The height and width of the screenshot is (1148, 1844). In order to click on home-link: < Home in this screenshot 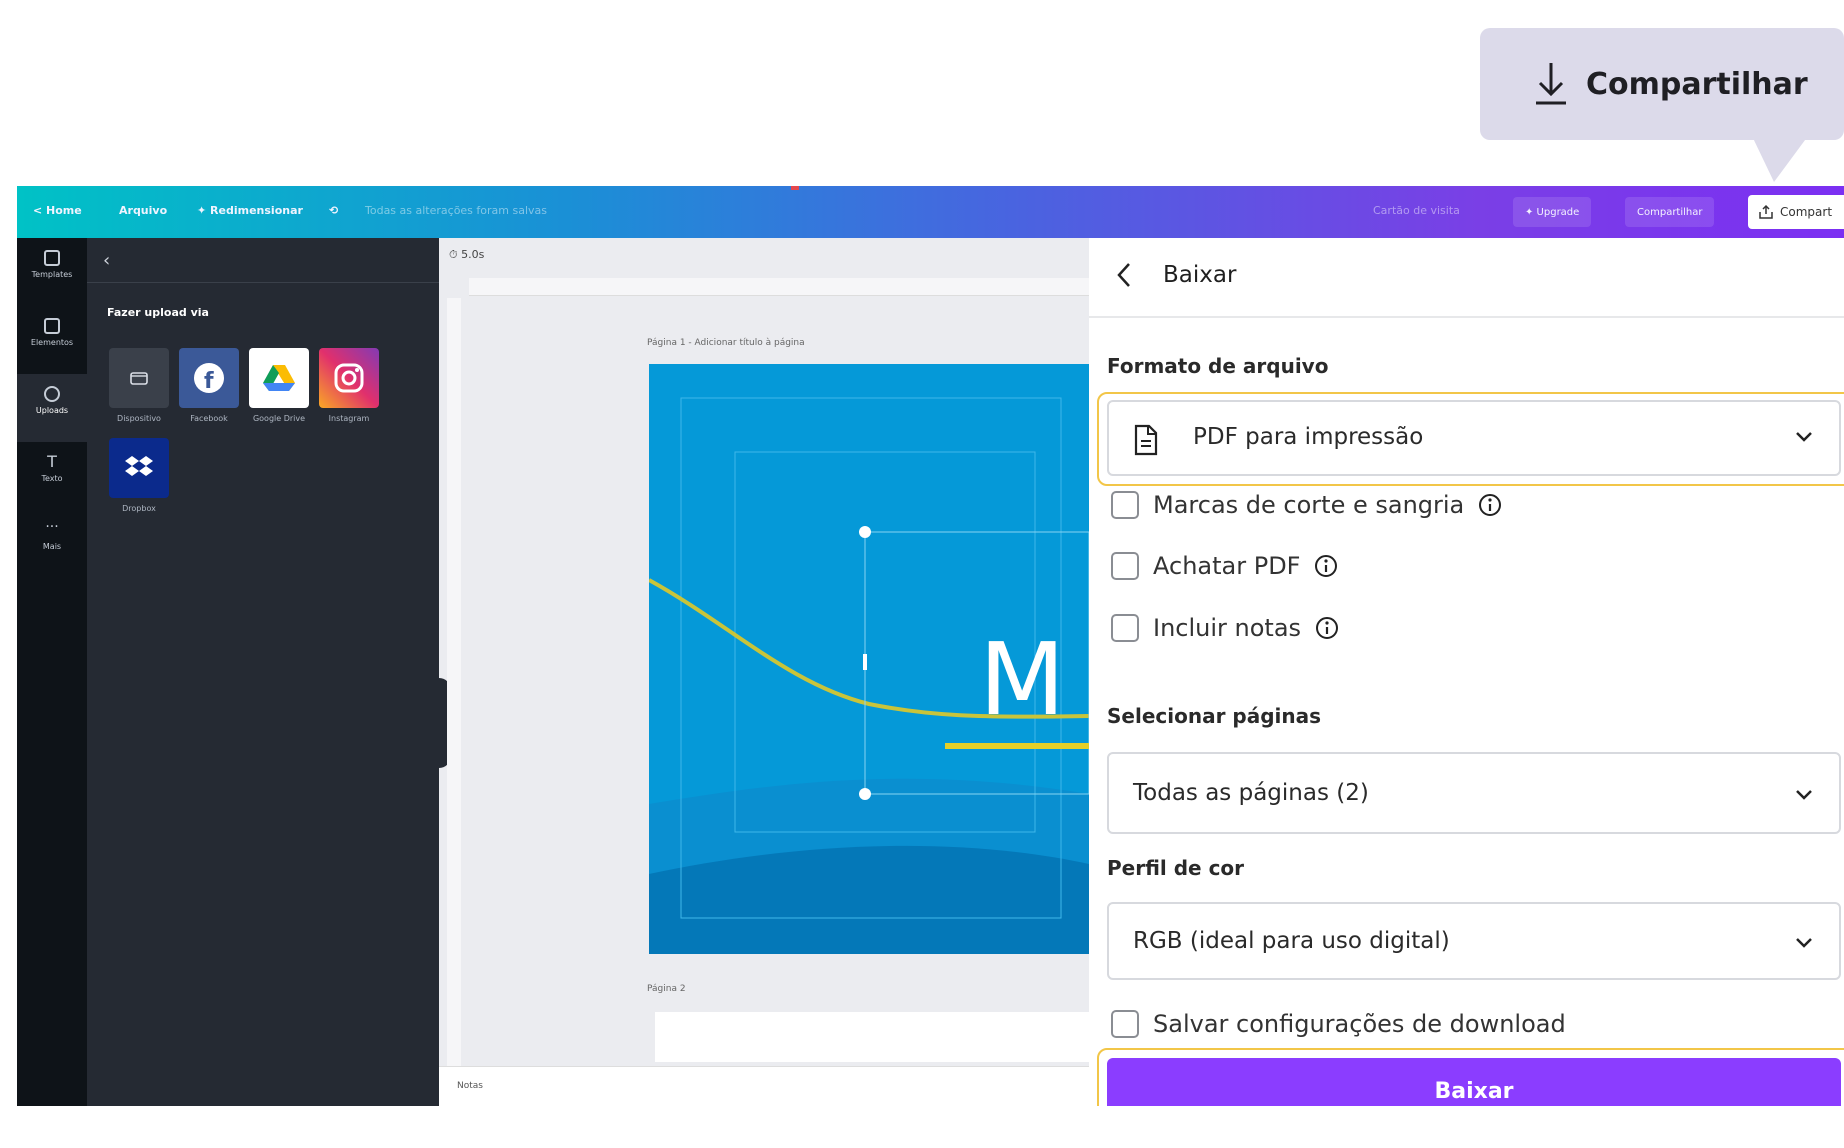, I will do `click(57, 210)`.